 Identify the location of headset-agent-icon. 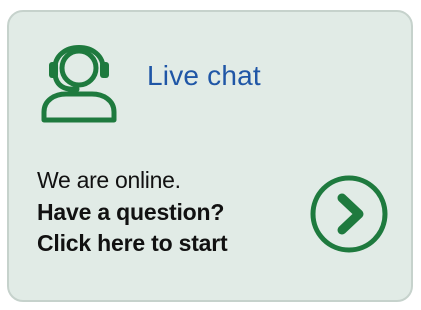
(79, 84).